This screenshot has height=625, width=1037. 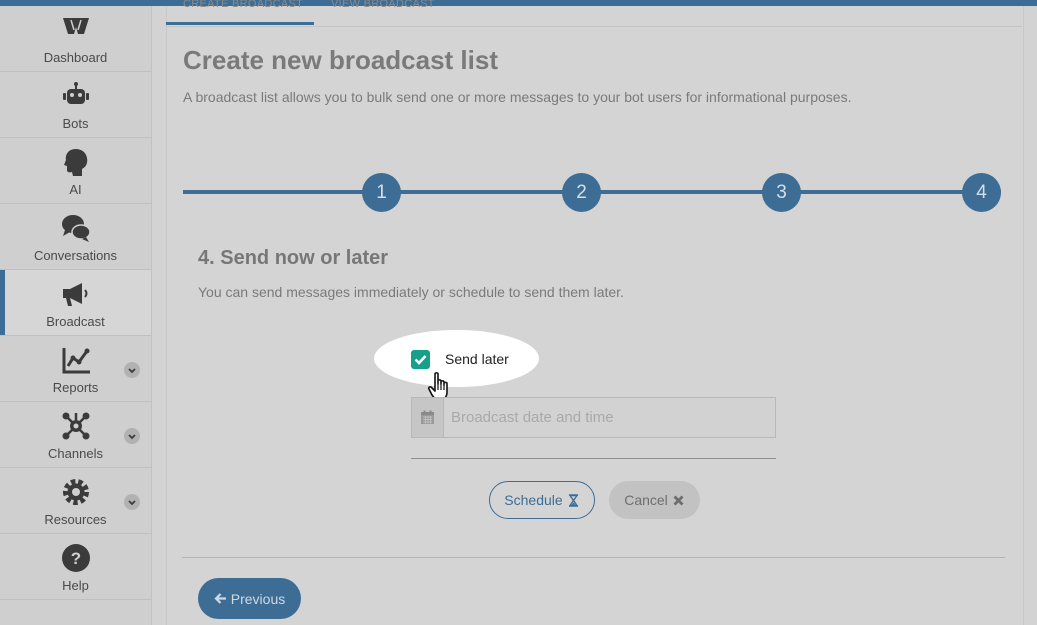 I want to click on cancel-button: Cancel, so click(x=654, y=500).